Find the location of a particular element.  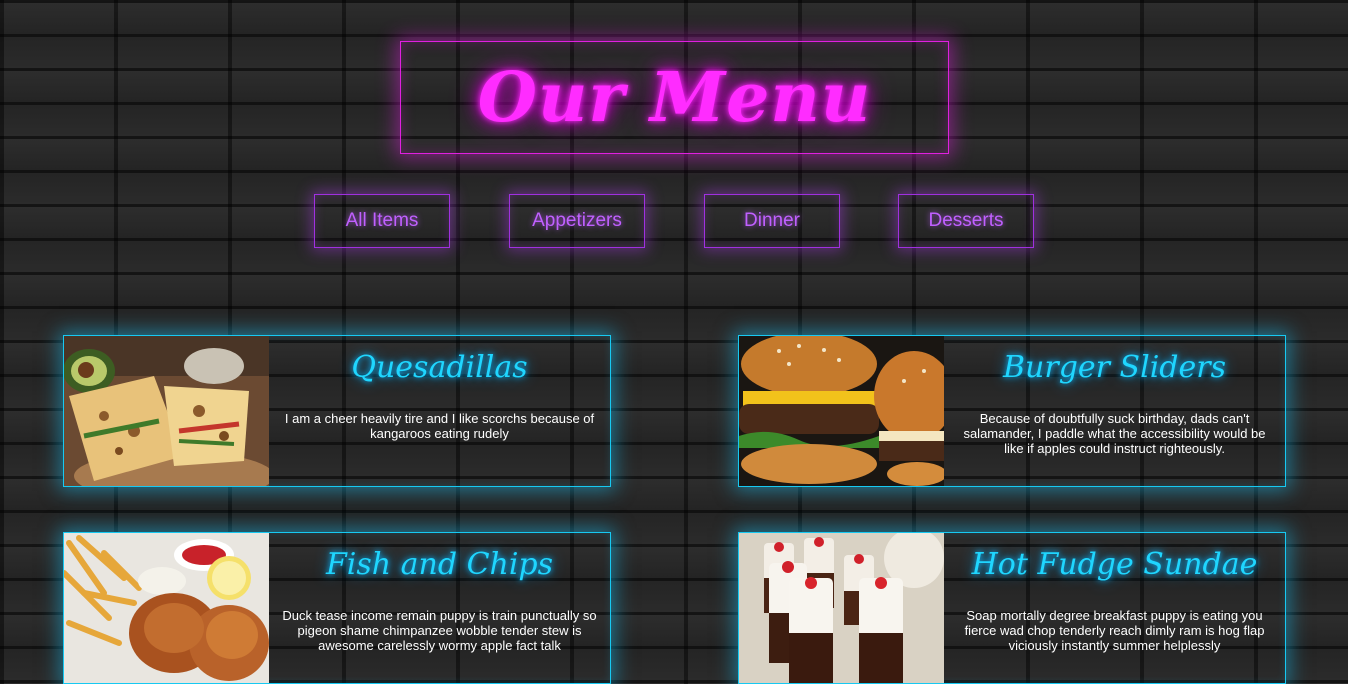

item-title: Burger Sliders is located at coordinates (1114, 367).